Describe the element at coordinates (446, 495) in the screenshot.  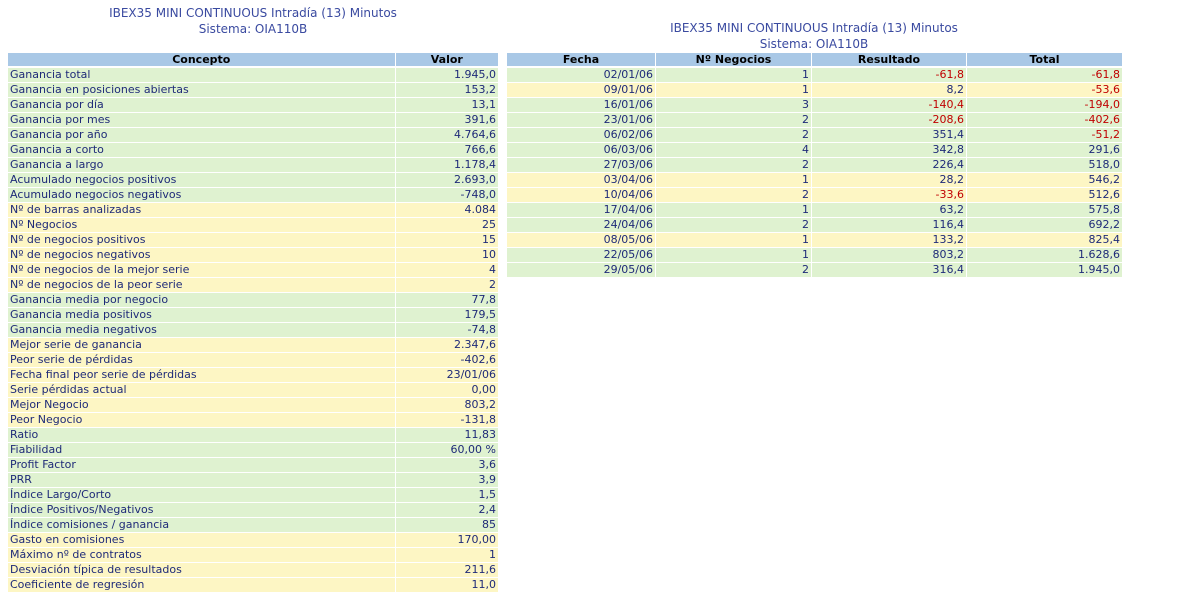
I see `valor-cell: 1,5` at that location.